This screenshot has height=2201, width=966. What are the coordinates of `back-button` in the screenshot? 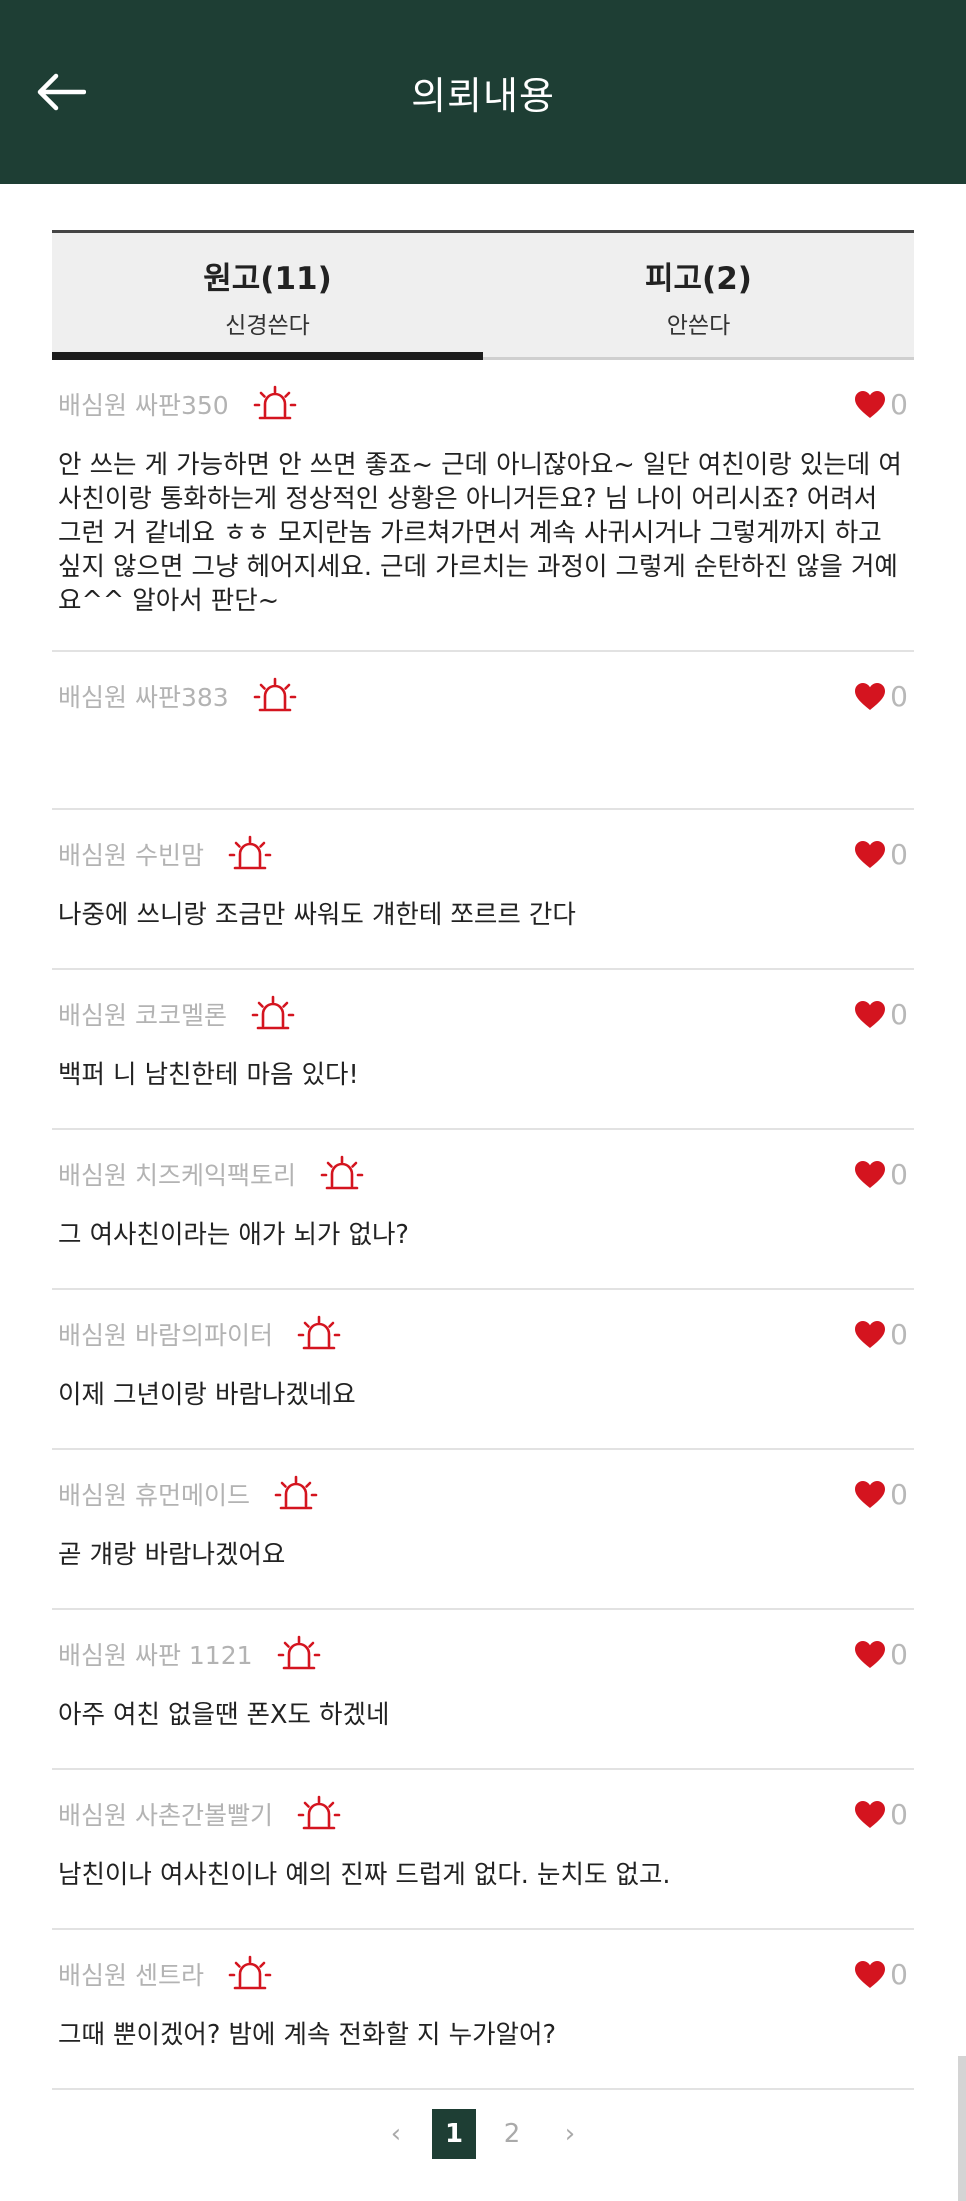 It's located at (60, 92).